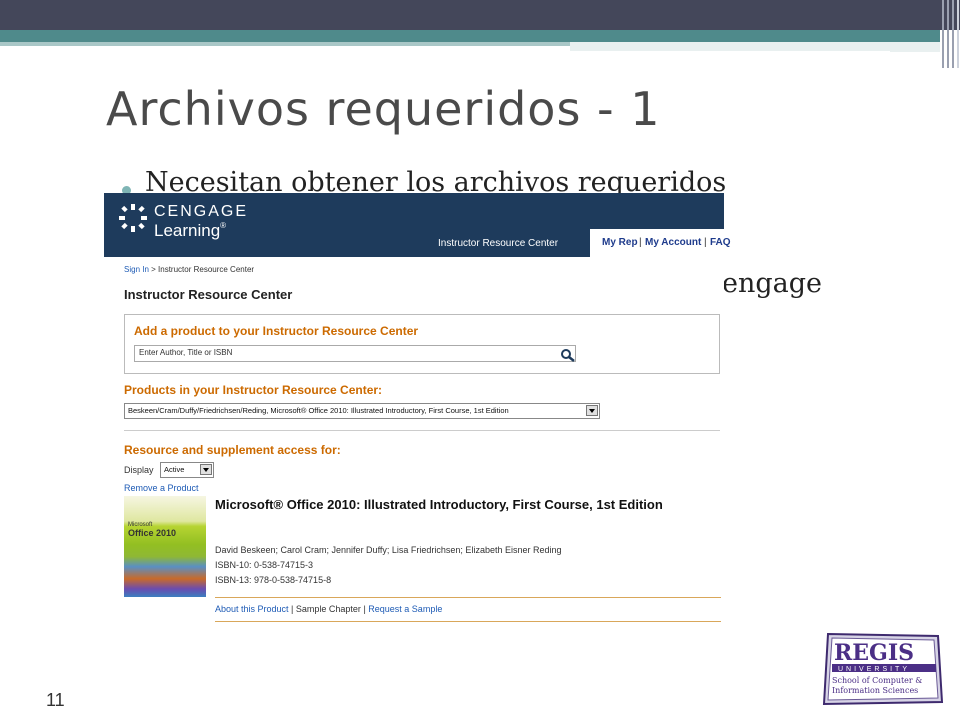 The width and height of the screenshot is (960, 720). I want to click on remove-product-link: Remove a Product, so click(161, 488).